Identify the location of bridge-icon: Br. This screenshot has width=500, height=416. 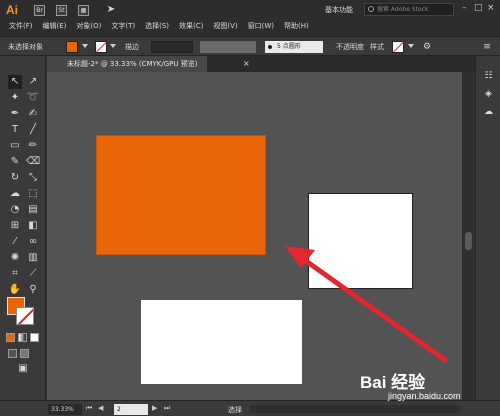
(39, 10).